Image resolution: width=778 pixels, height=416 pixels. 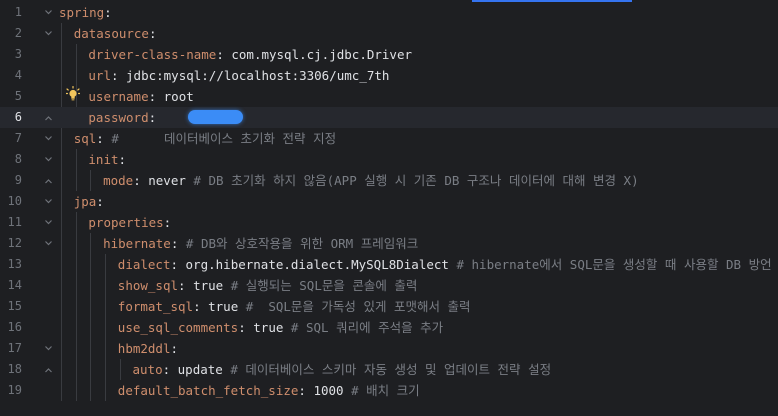 I want to click on yaml-key: spring, so click(x=82, y=12).